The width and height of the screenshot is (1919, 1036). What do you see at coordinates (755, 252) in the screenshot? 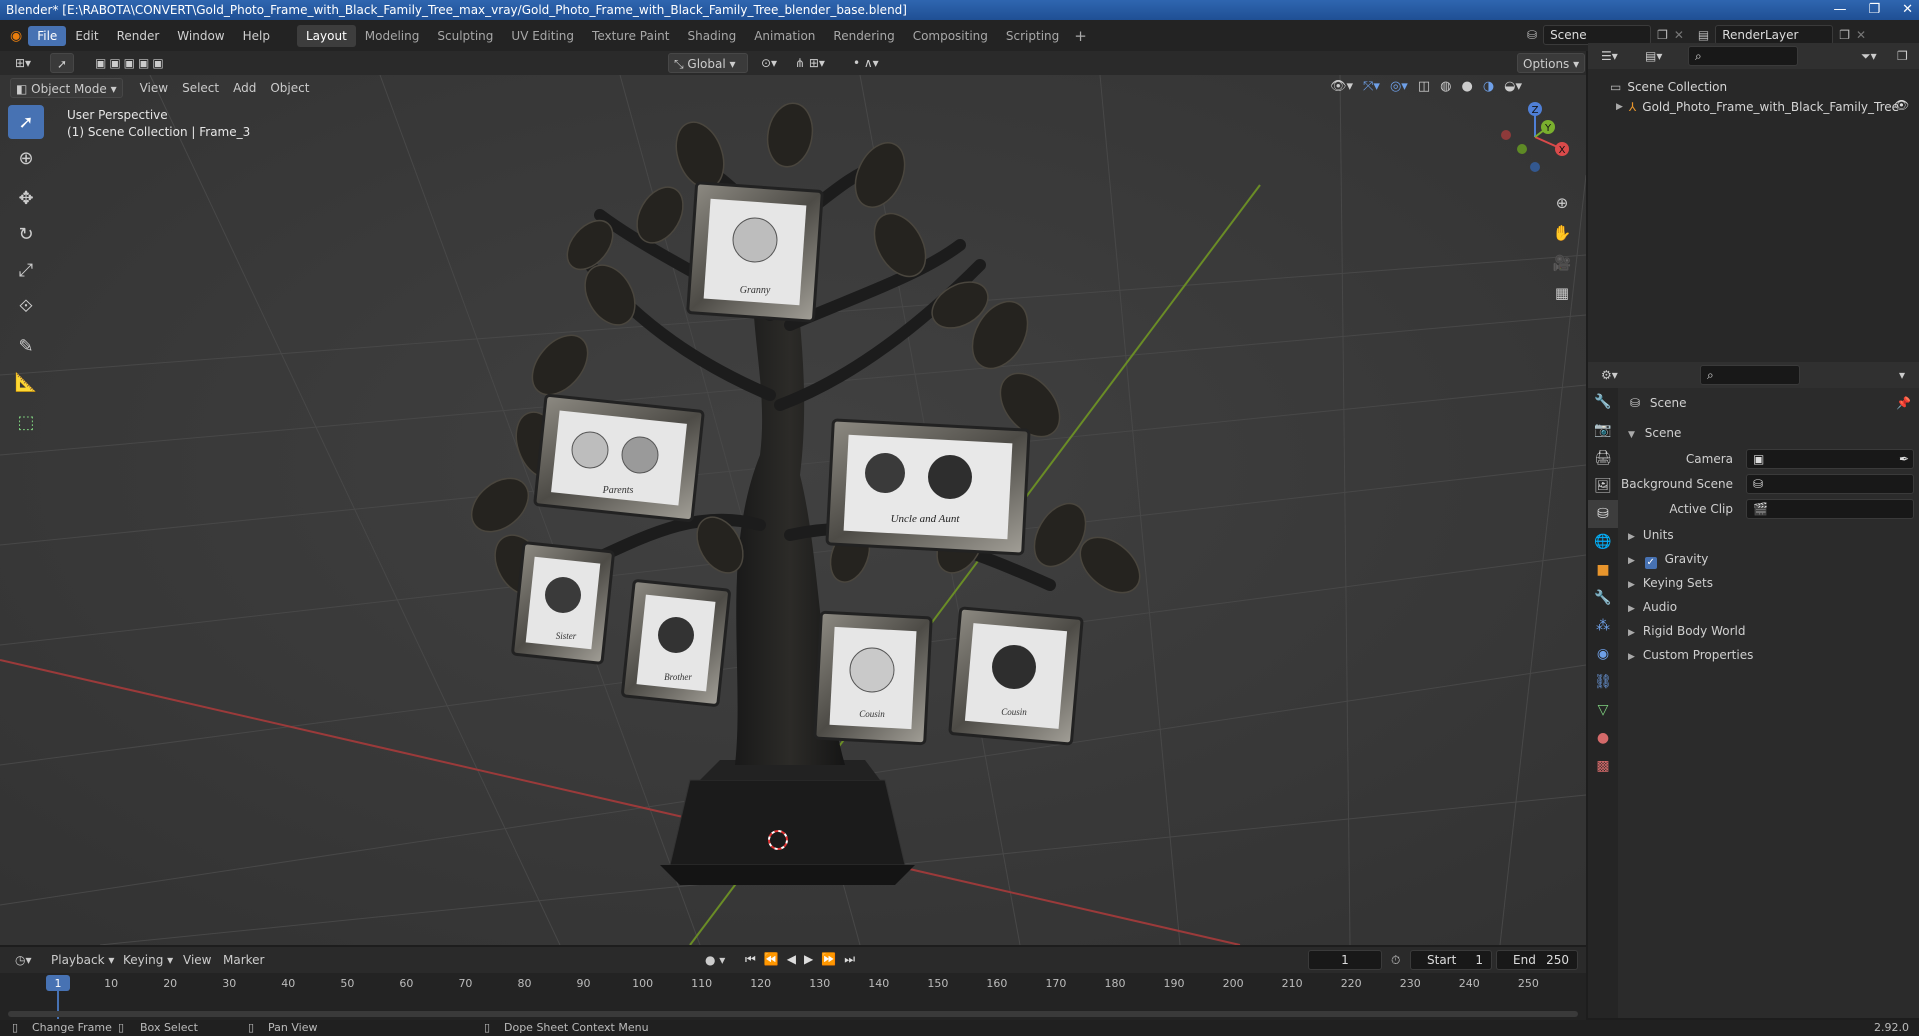
I see `frame-granny: Granny` at bounding box center [755, 252].